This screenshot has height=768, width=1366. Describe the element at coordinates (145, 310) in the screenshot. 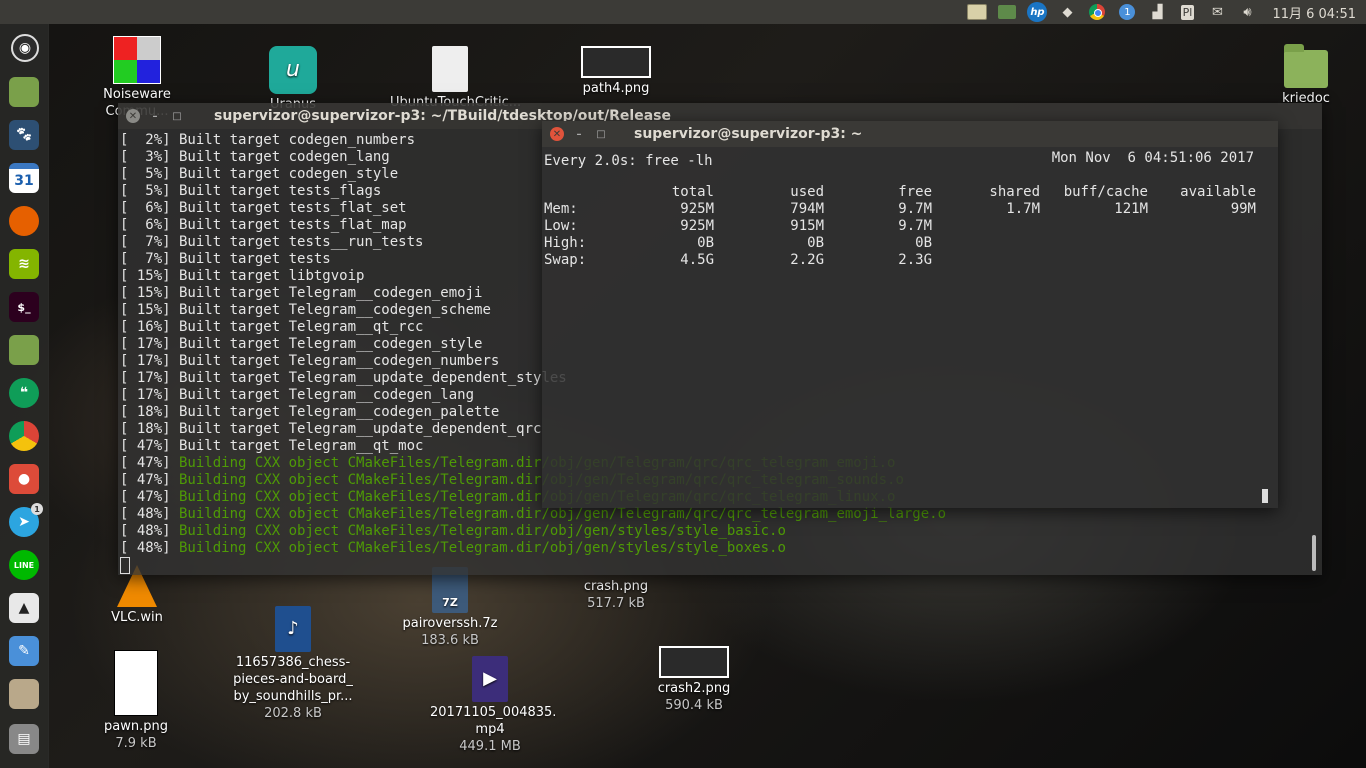

I see `build-progress: [ 15%]` at that location.